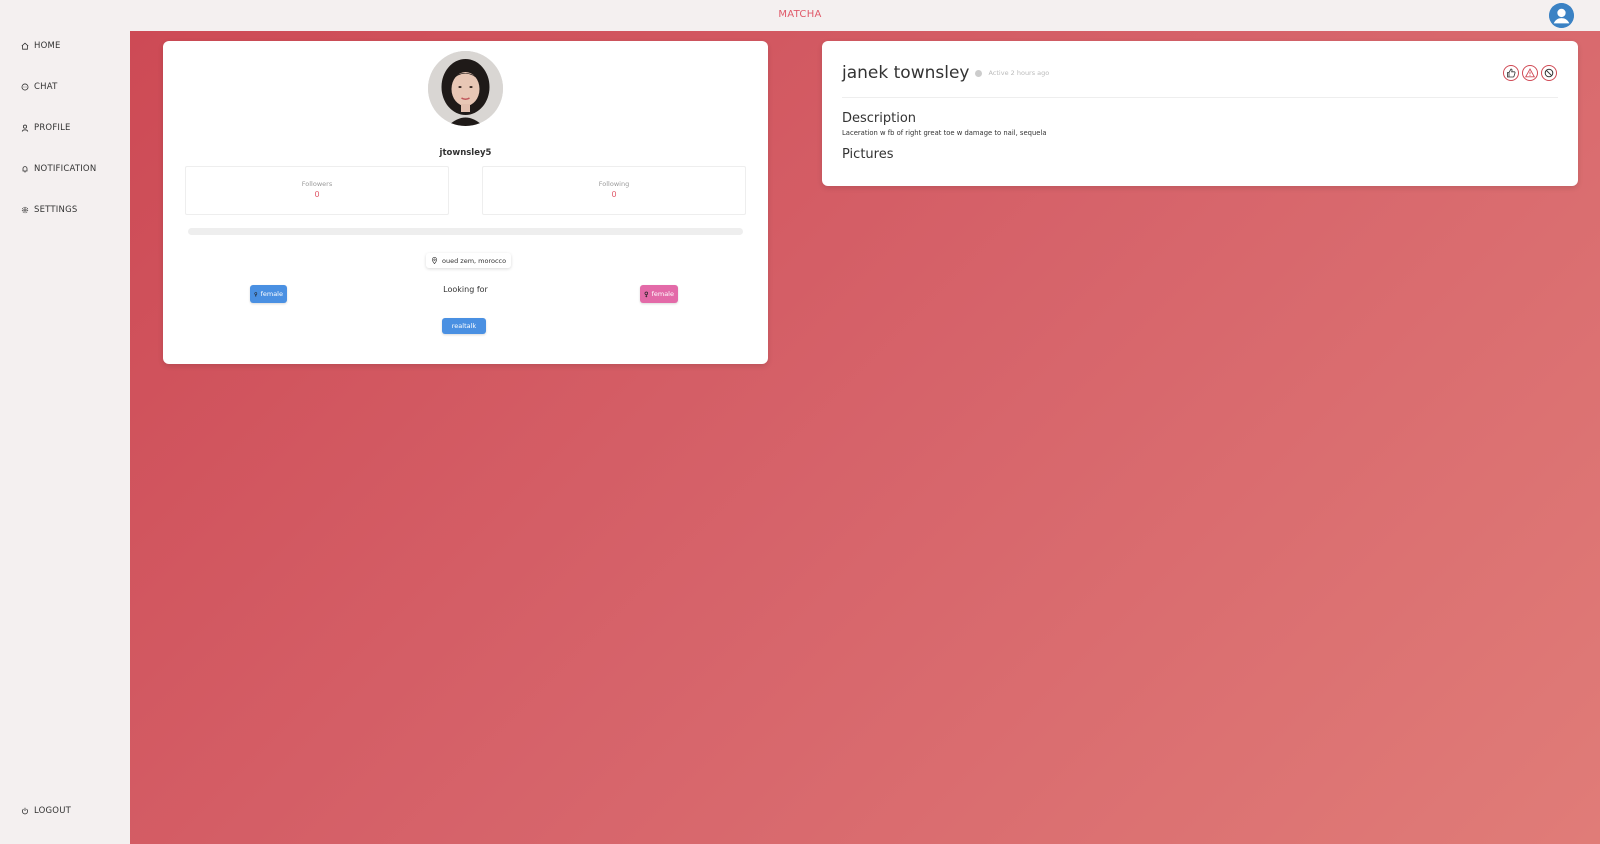 The image size is (1600, 844). I want to click on sidebar-item-notification: NOTIFICATION, so click(58, 169).